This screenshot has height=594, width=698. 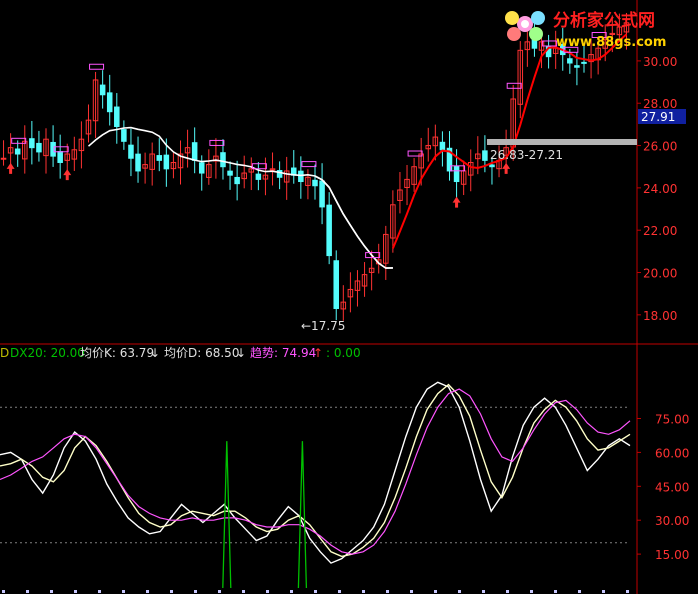 What do you see at coordinates (660, 316) in the screenshot?
I see `price-tick-label: 18.00` at bounding box center [660, 316].